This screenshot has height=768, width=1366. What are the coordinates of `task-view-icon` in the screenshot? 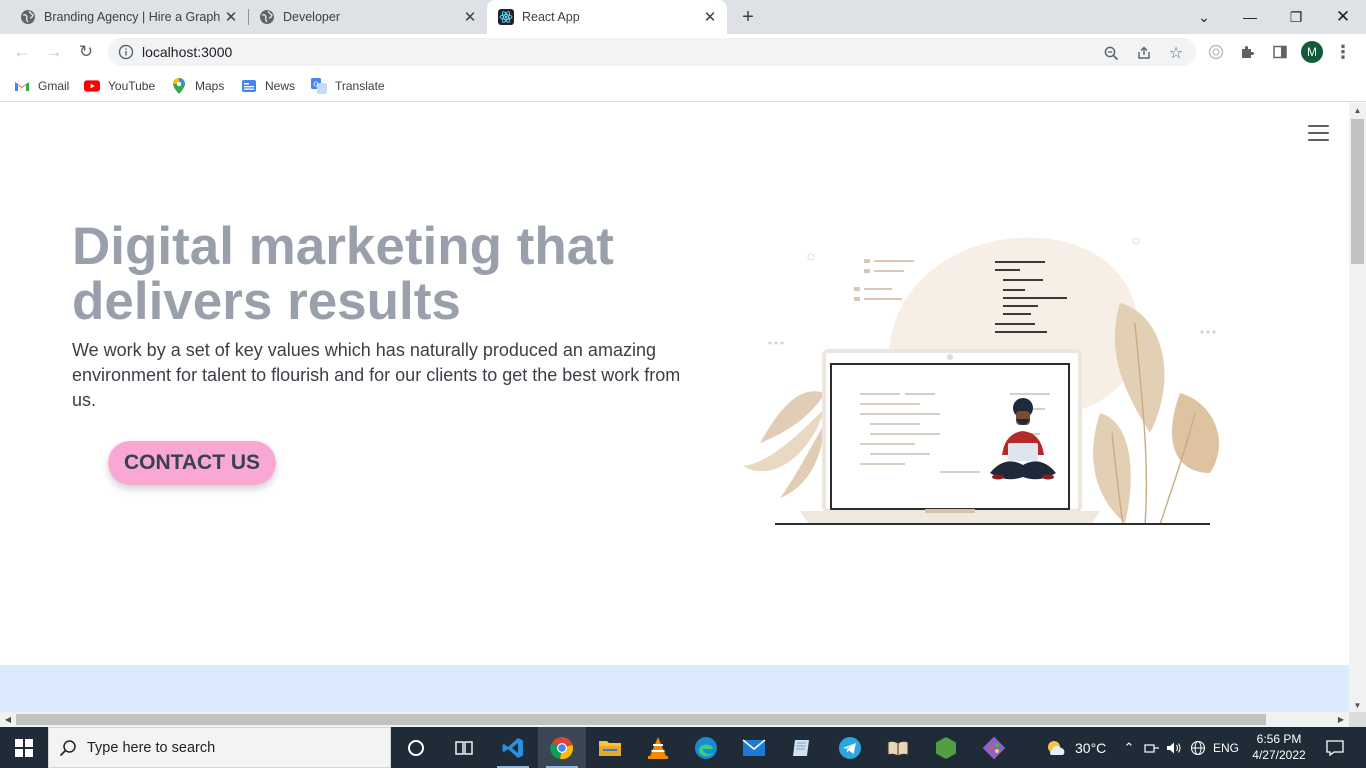 It's located at (464, 747).